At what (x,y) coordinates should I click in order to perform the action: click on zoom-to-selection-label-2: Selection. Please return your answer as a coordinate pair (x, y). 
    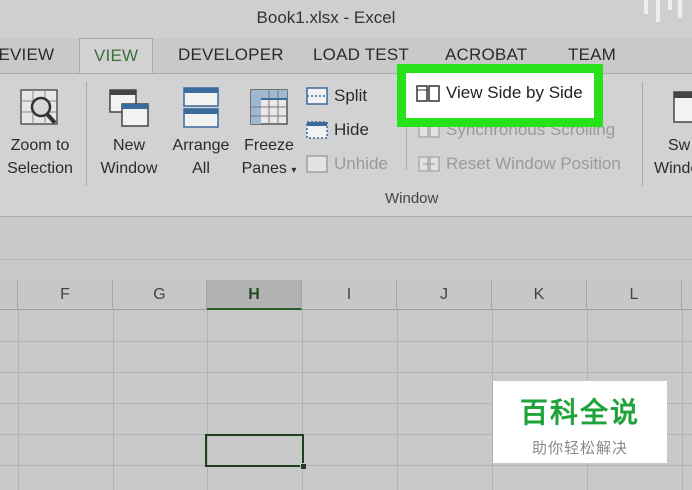
    Looking at the image, I should click on (40, 168).